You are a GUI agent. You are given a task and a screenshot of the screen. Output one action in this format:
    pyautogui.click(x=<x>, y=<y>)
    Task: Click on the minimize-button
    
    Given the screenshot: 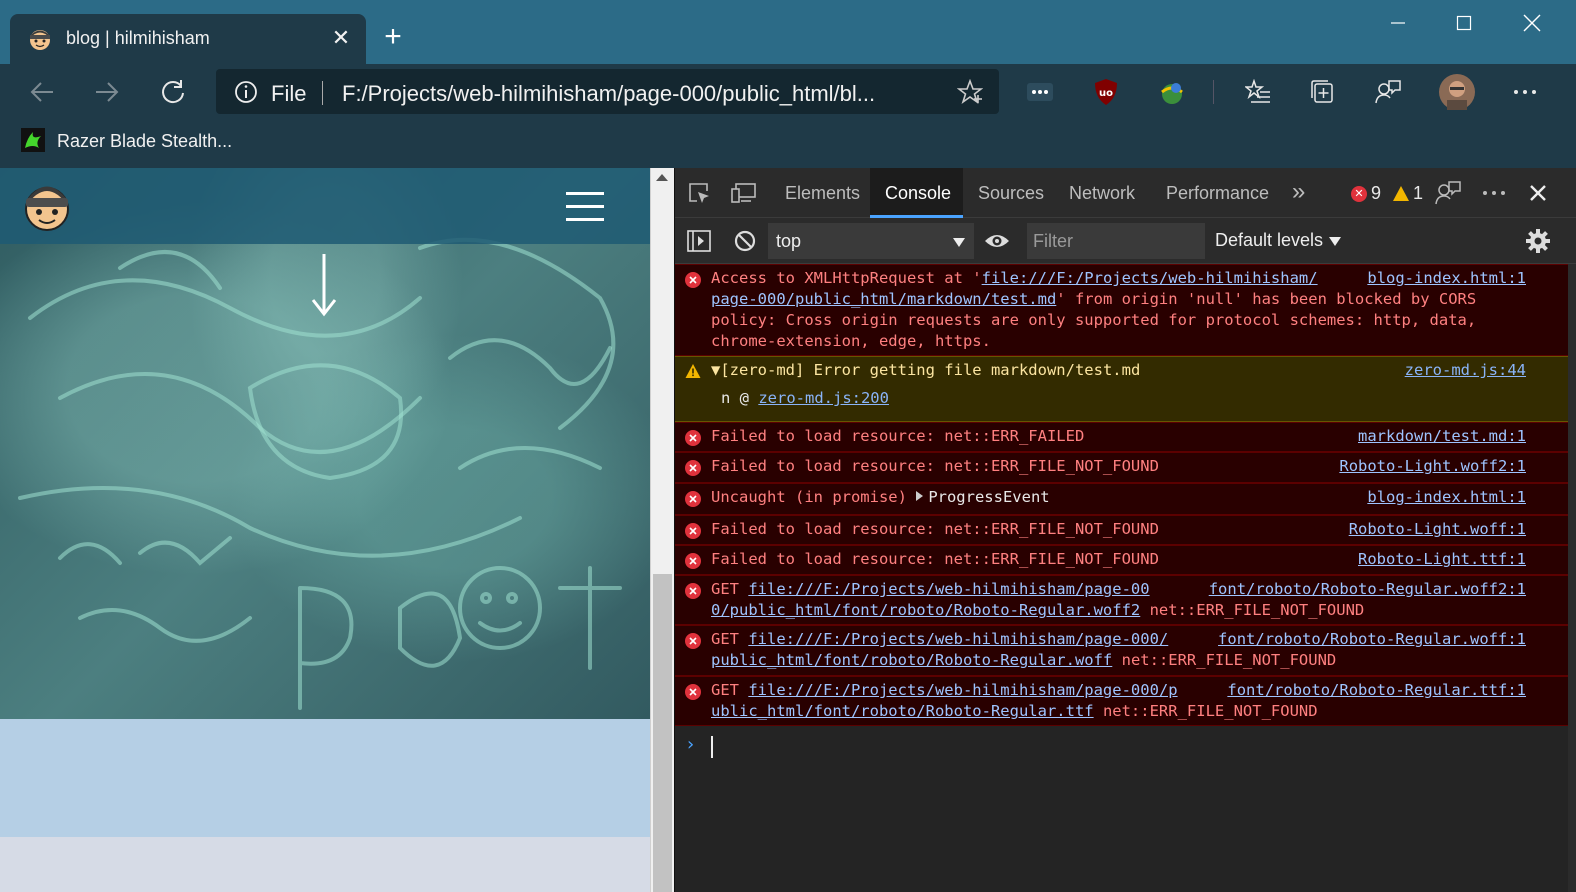 What is the action you would take?
    pyautogui.click(x=1398, y=23)
    